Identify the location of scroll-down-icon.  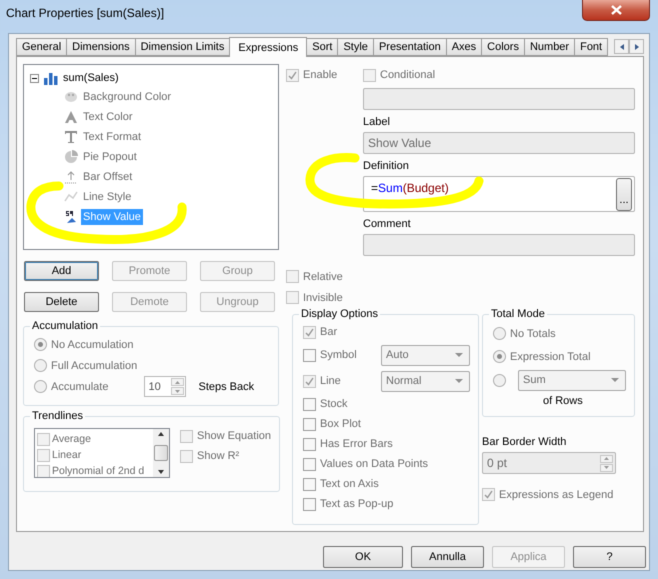
(161, 472).